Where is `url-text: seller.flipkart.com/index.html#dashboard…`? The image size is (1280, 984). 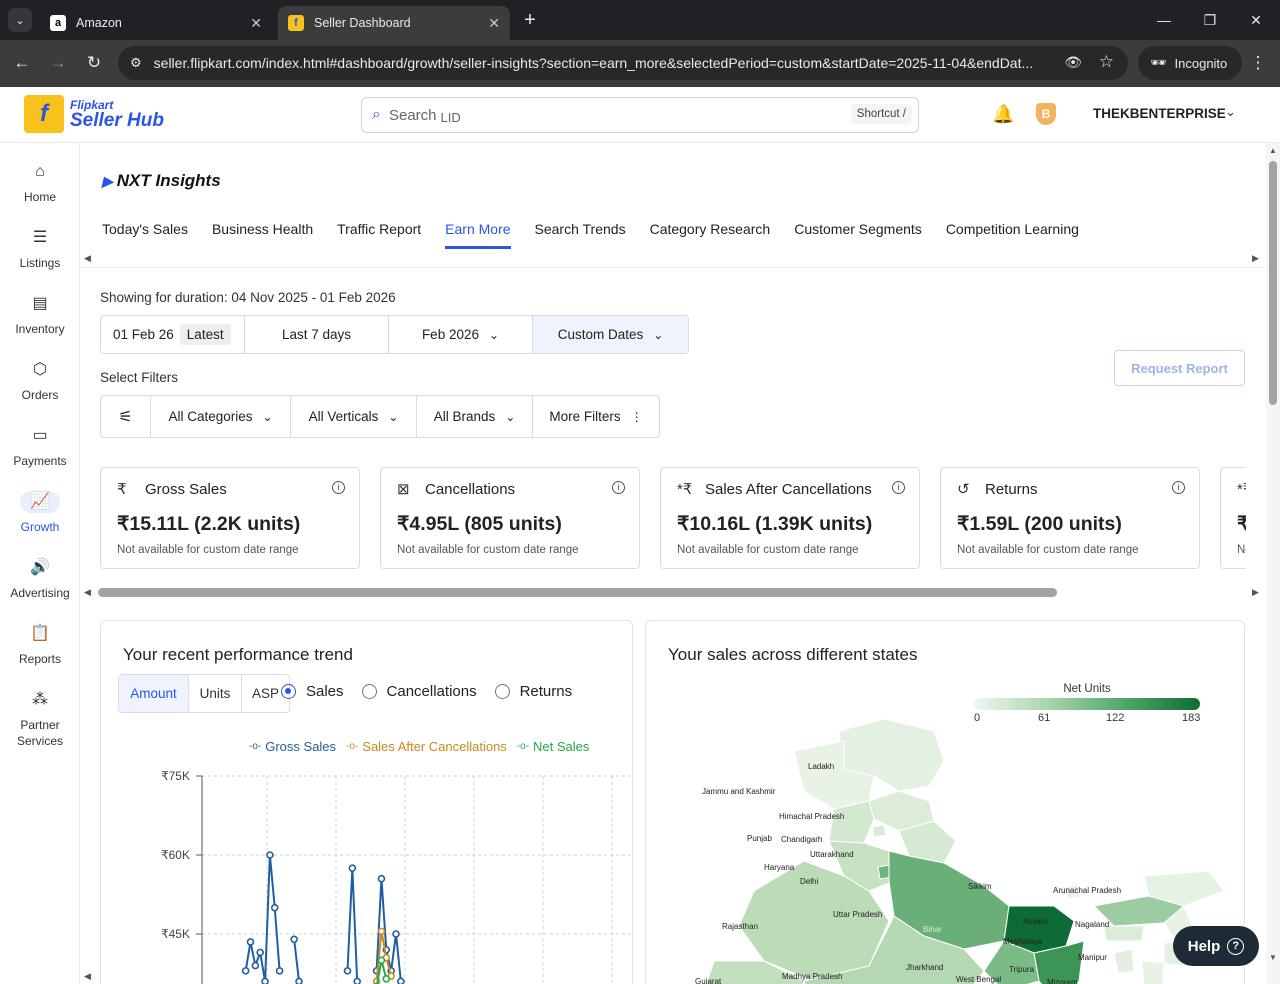 url-text: seller.flipkart.com/index.html#dashboard… is located at coordinates (600, 63).